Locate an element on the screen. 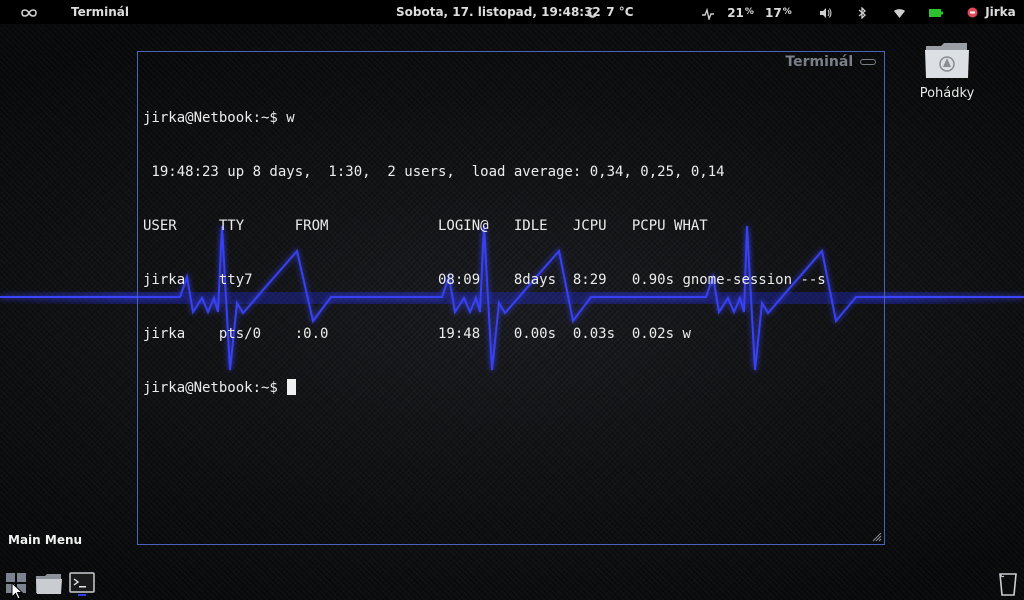 The image size is (1024, 600). system-monitor-cpu: 21% is located at coordinates (728, 12).